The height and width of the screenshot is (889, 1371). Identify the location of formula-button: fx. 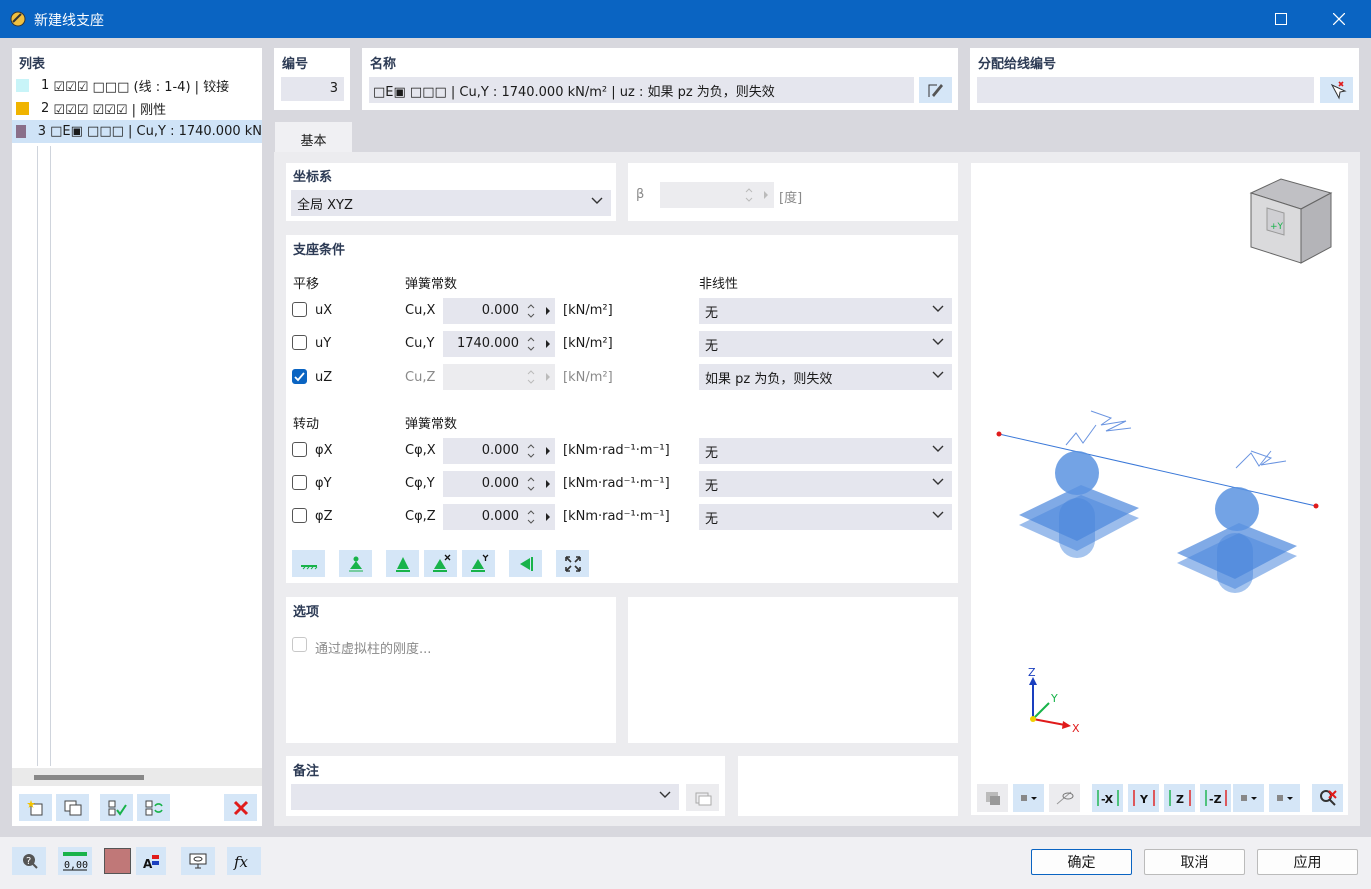
(244, 861).